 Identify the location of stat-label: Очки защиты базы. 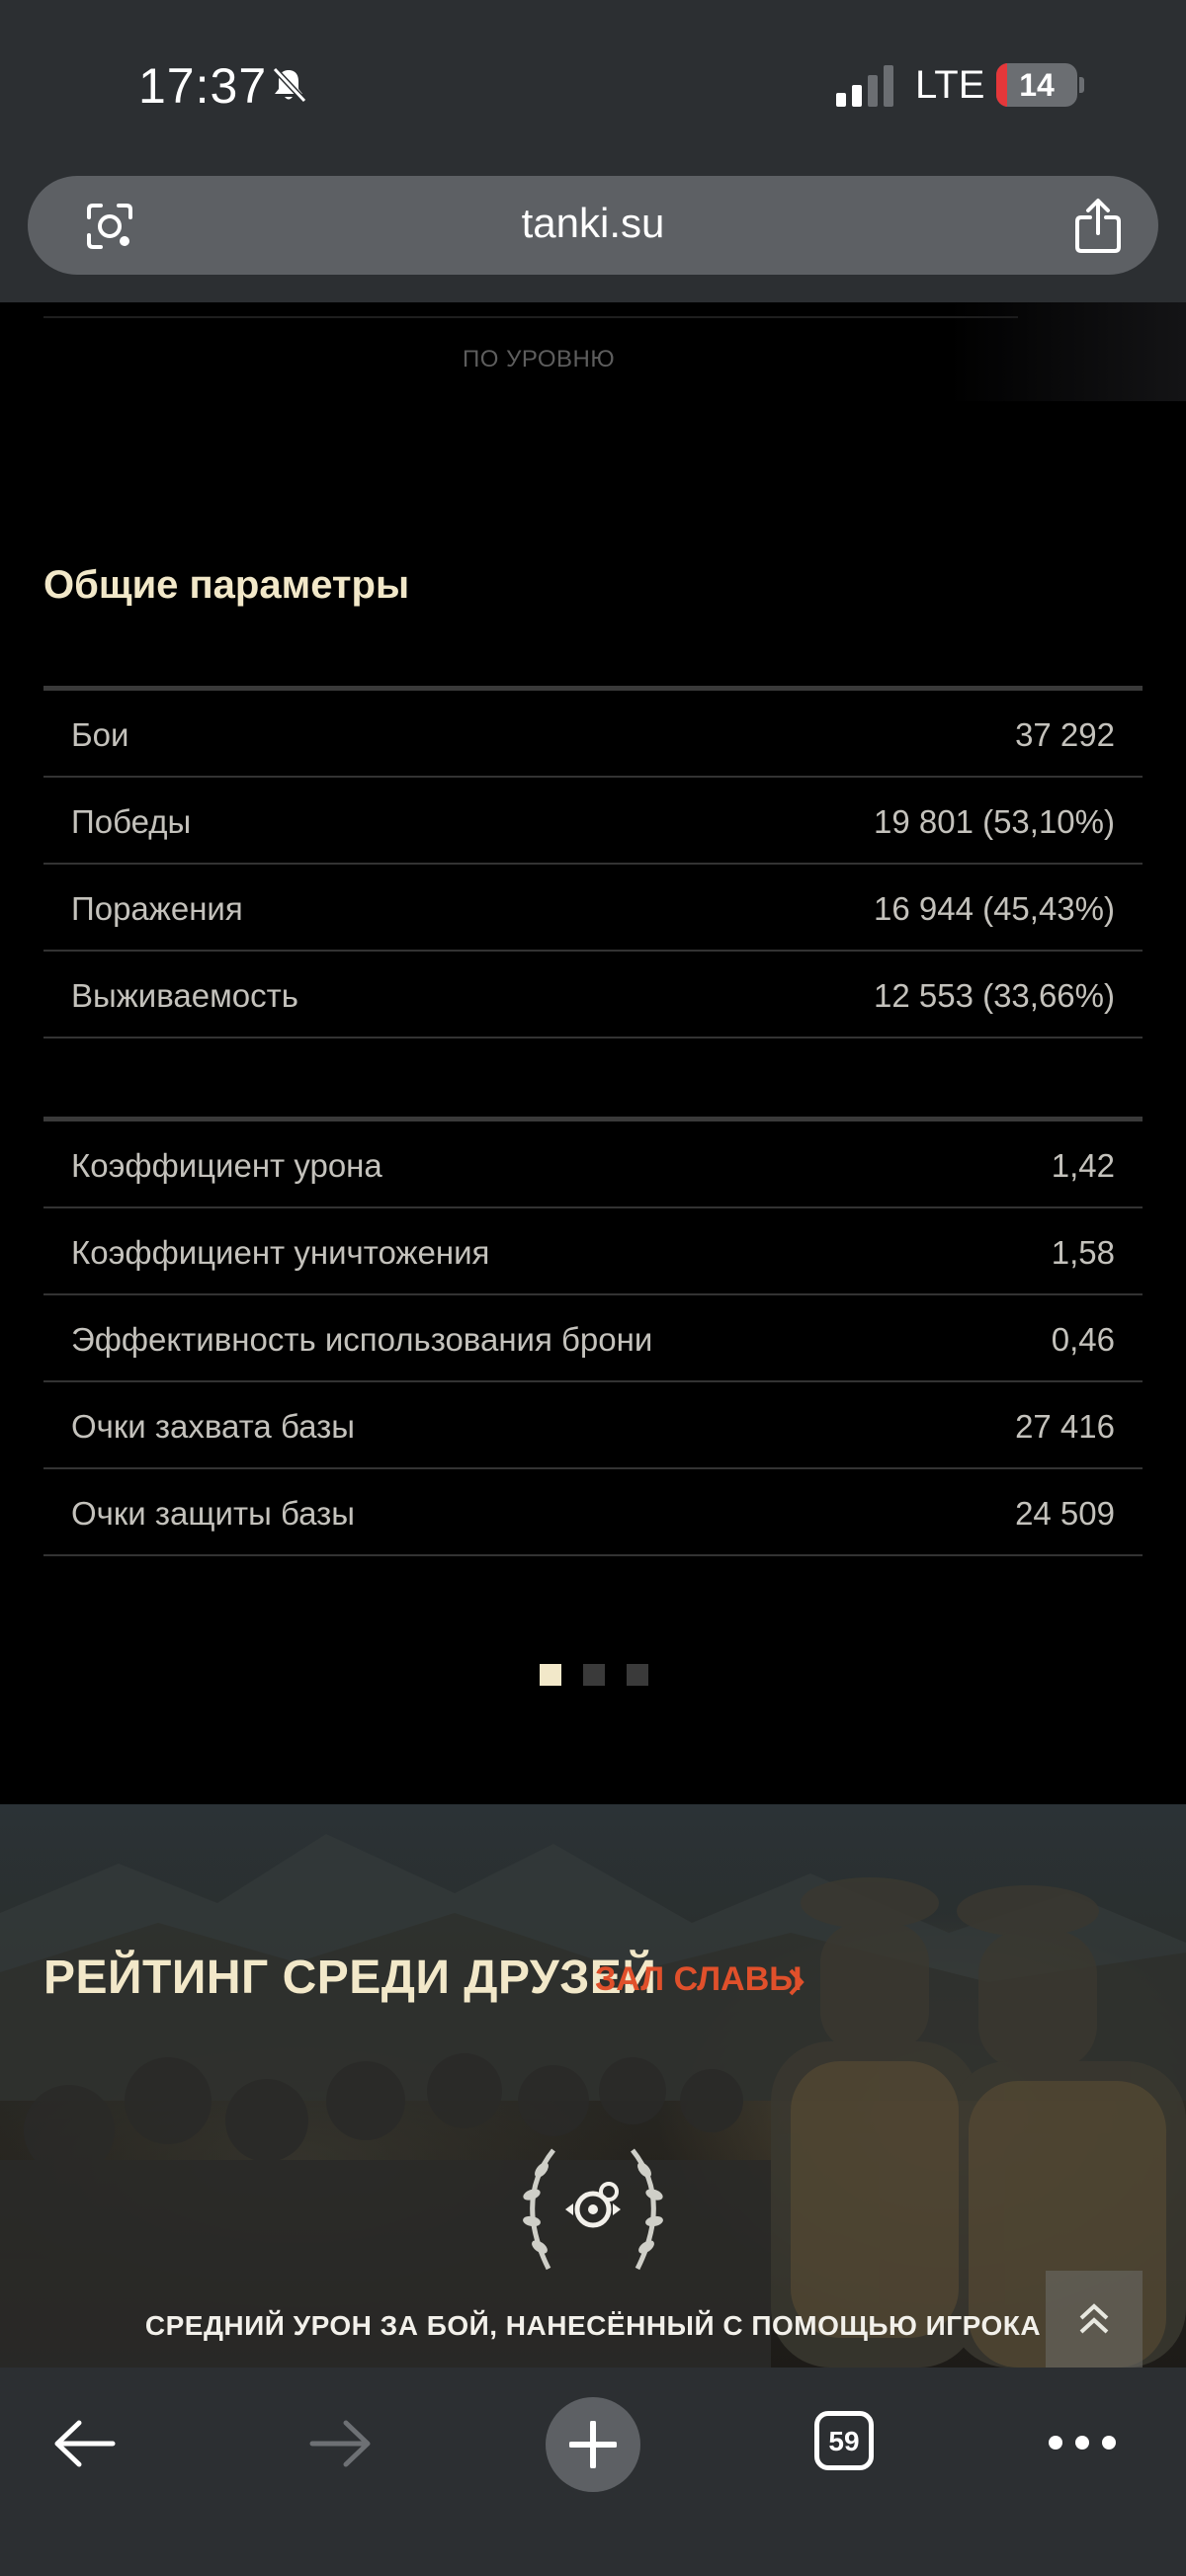
(213, 1513).